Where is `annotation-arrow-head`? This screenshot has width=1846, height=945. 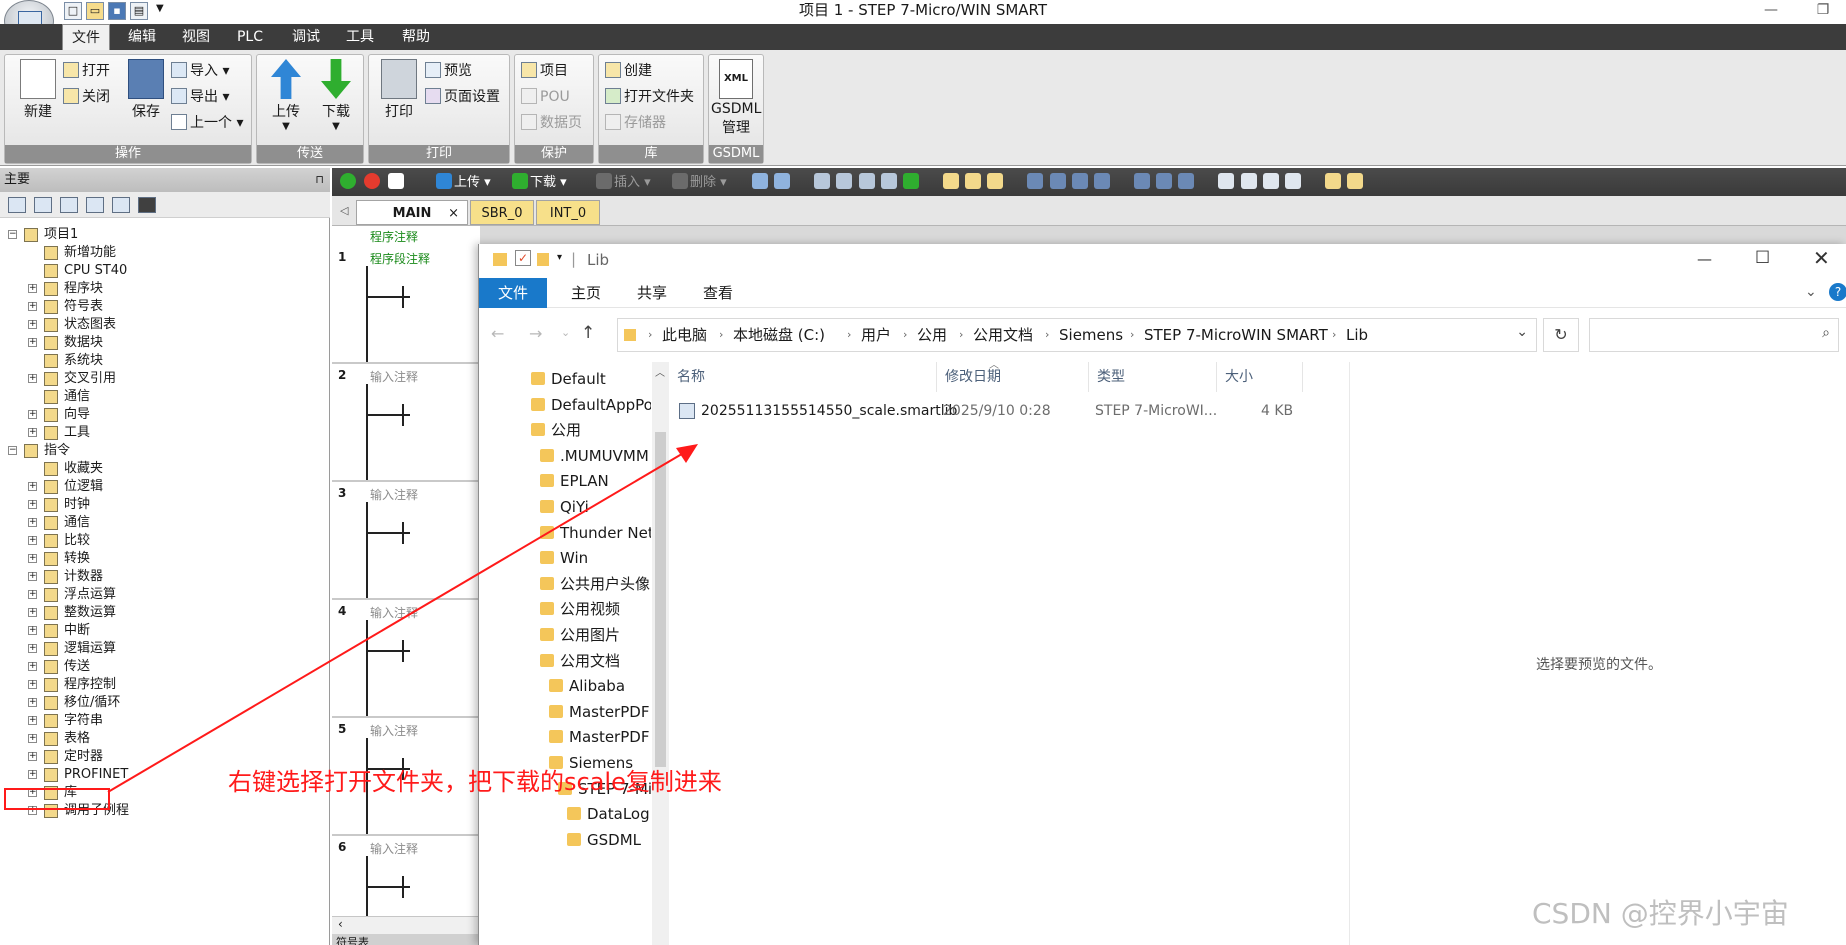 annotation-arrow-head is located at coordinates (687, 453).